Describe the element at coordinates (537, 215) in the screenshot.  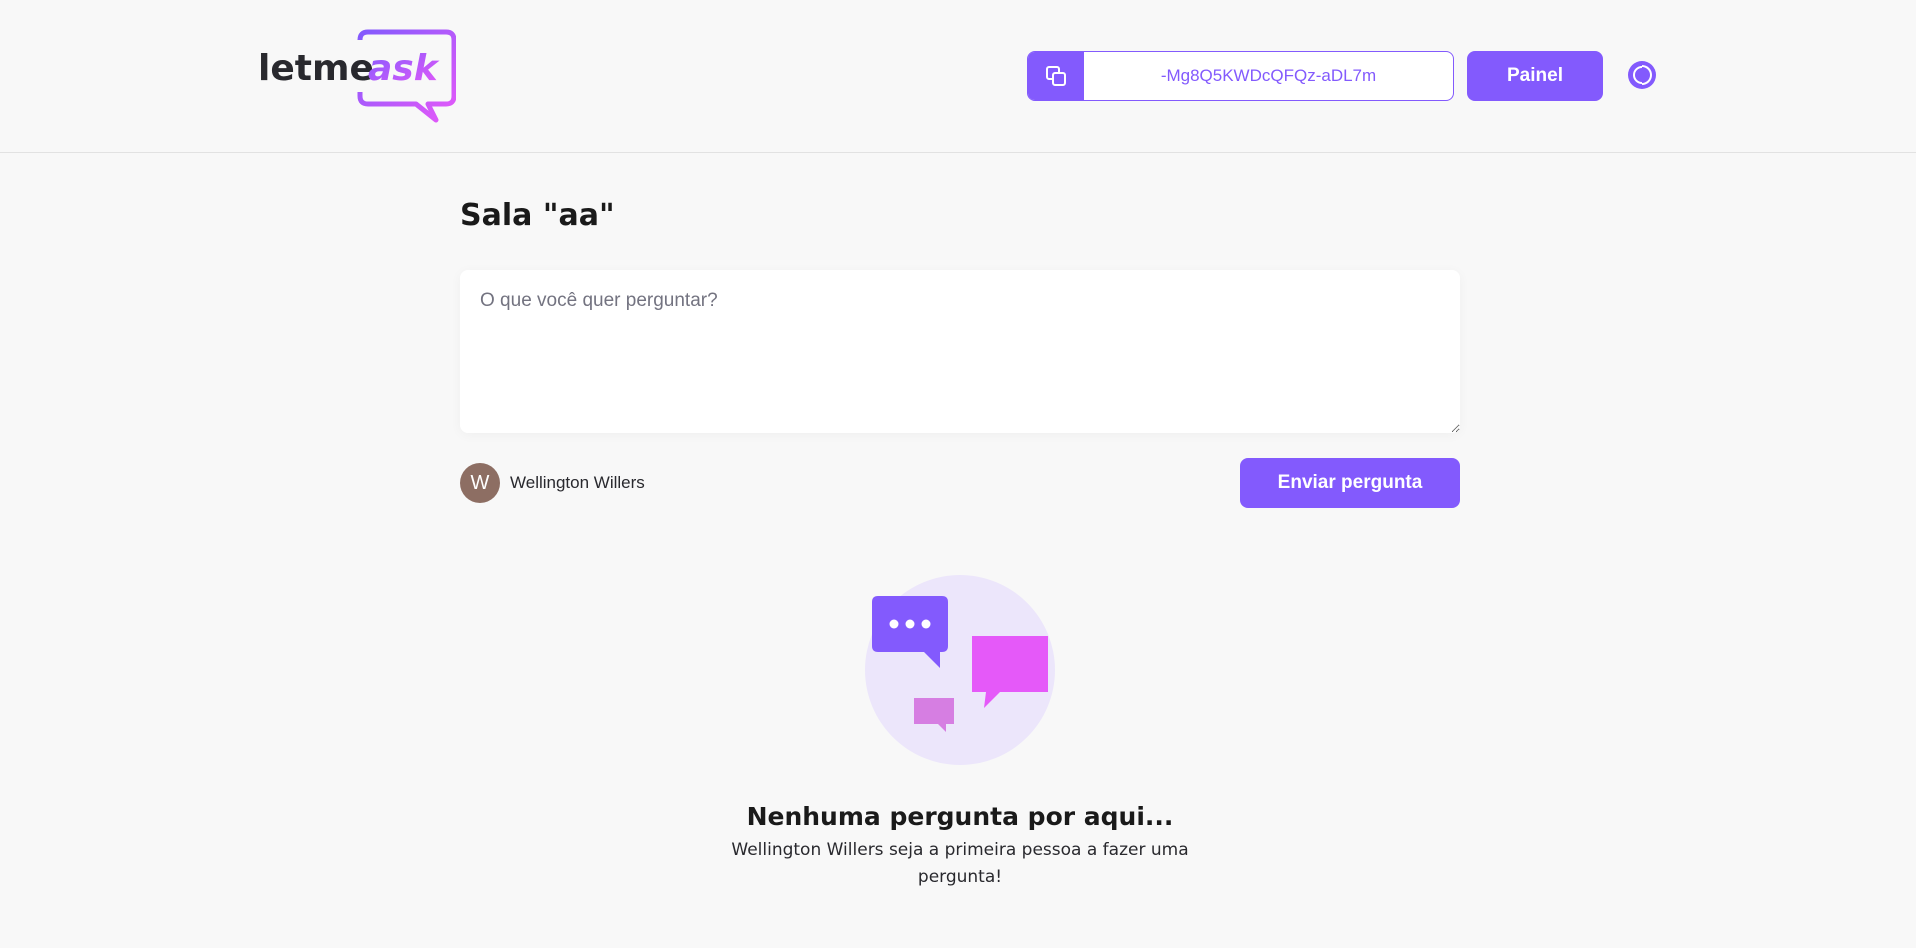
I see `page-title: Sala "aa"` at that location.